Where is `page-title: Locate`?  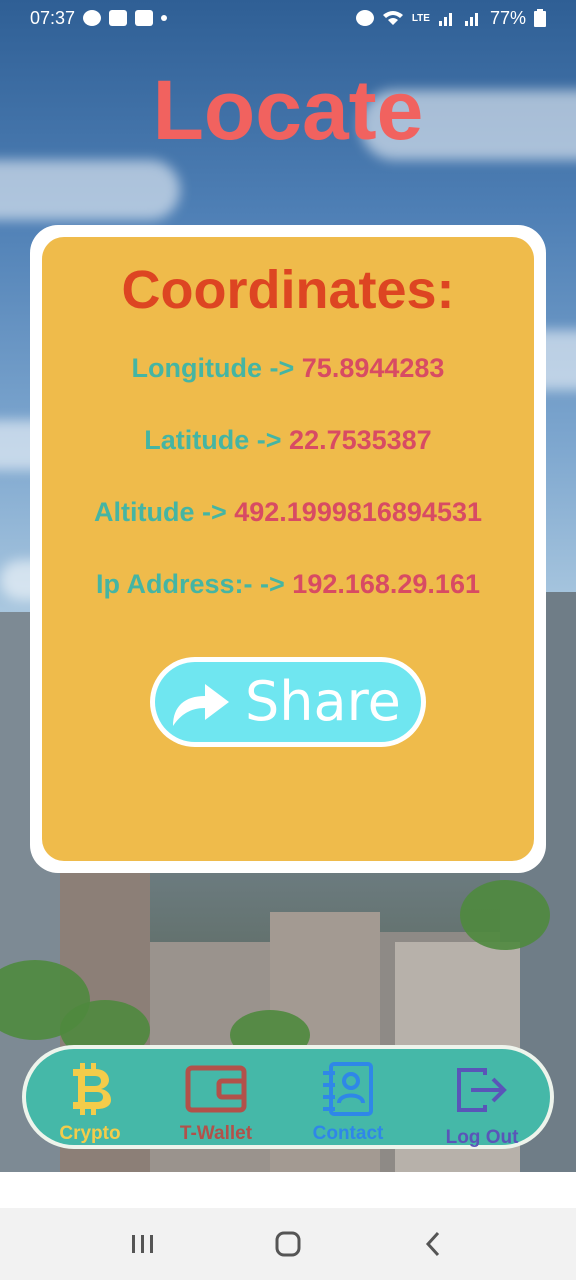 page-title: Locate is located at coordinates (288, 110).